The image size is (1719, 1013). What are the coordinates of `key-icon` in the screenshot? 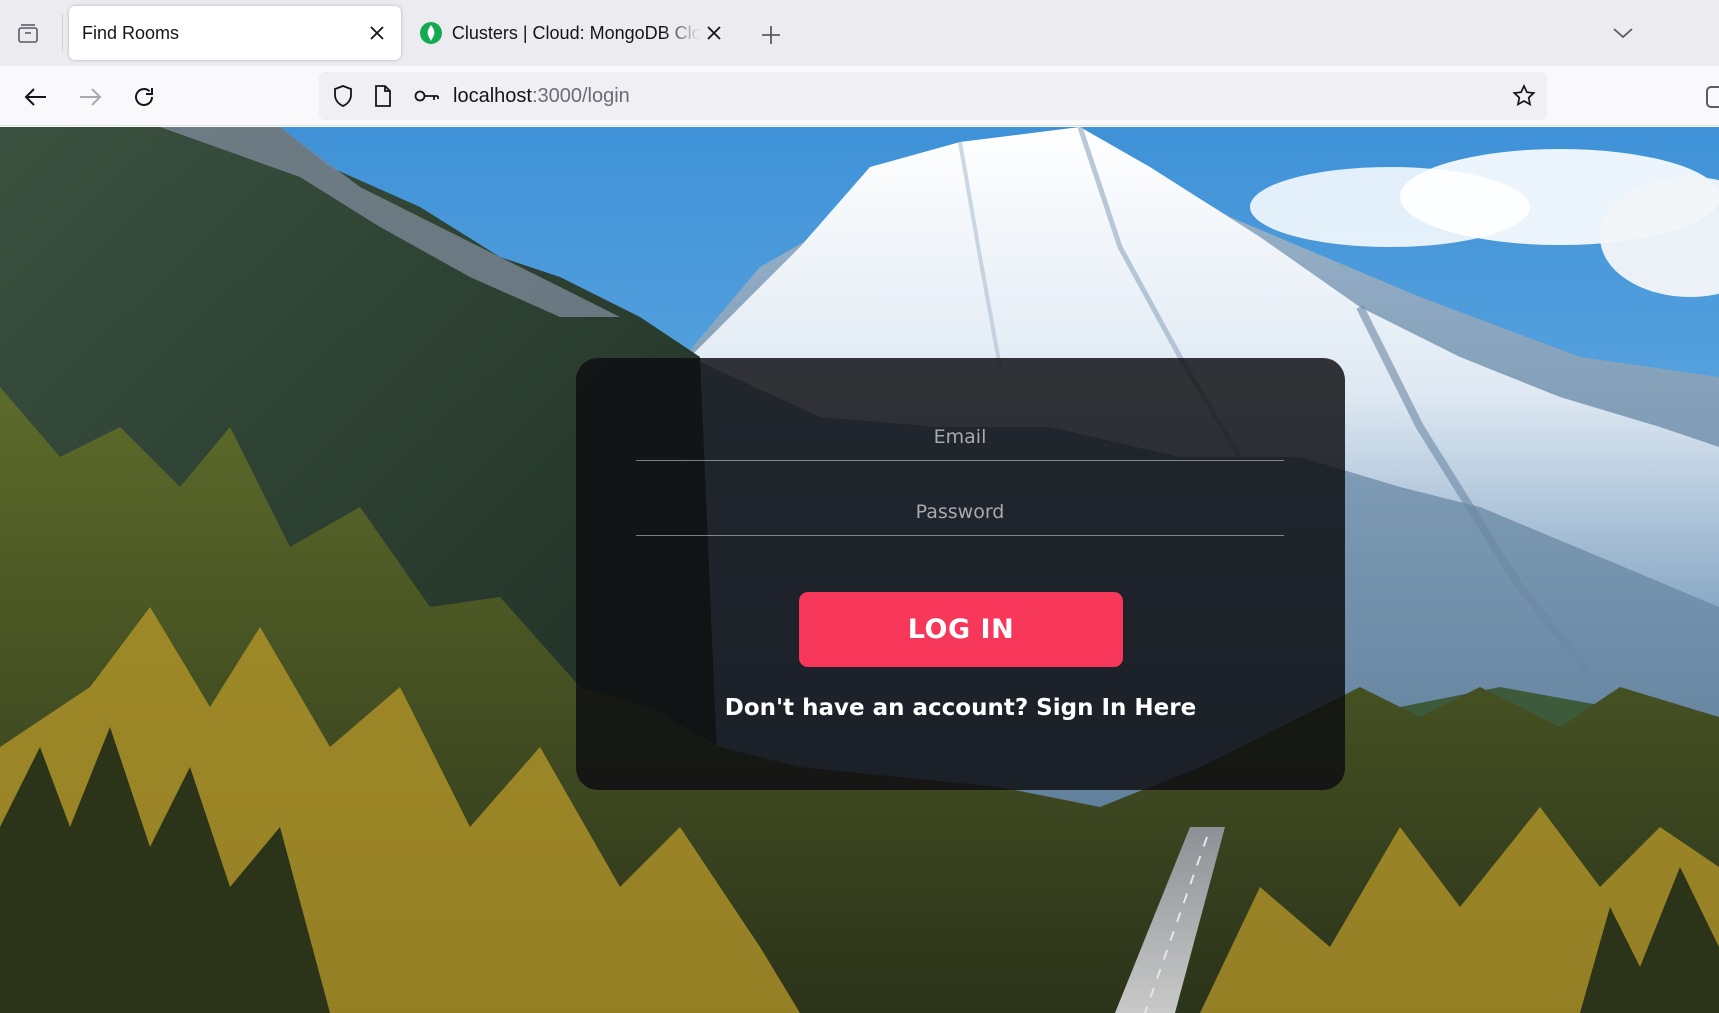 It's located at (427, 96).